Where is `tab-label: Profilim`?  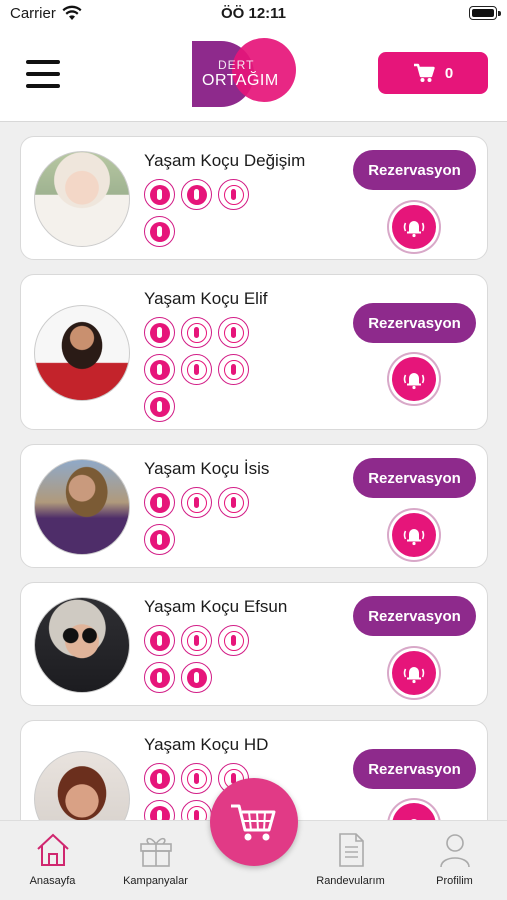
tab-label: Profilim is located at coordinates (454, 881).